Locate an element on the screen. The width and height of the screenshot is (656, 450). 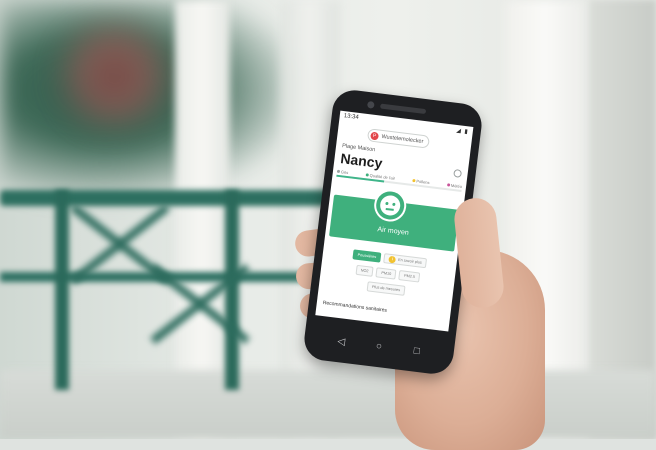
chip-label: PM2.5 is located at coordinates (409, 276).